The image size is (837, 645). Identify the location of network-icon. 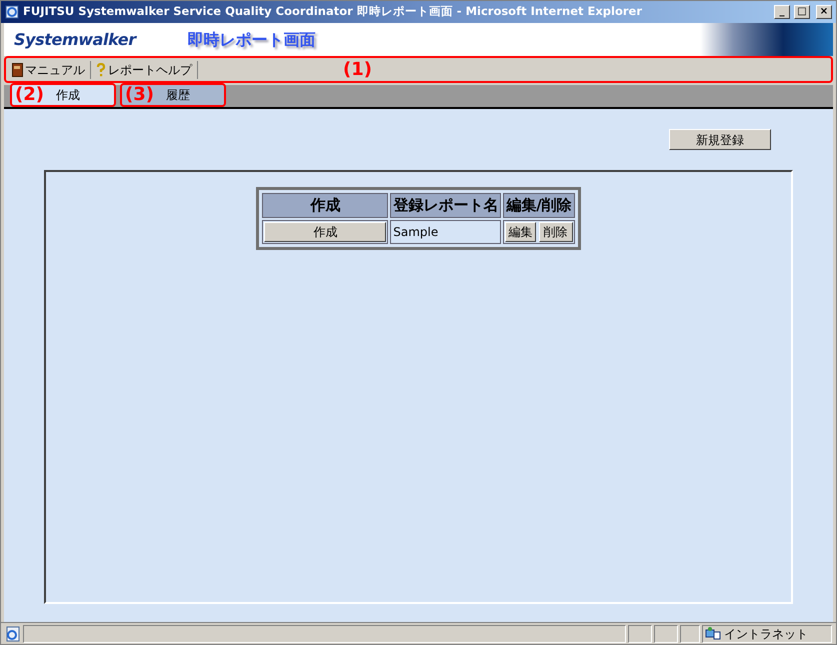
(713, 633).